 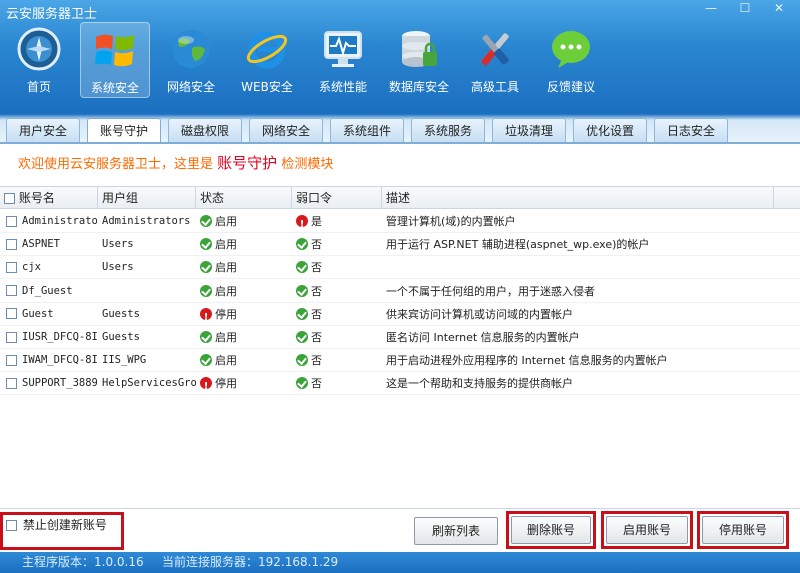 What do you see at coordinates (589, 267) in the screenshot?
I see `account-description` at bounding box center [589, 267].